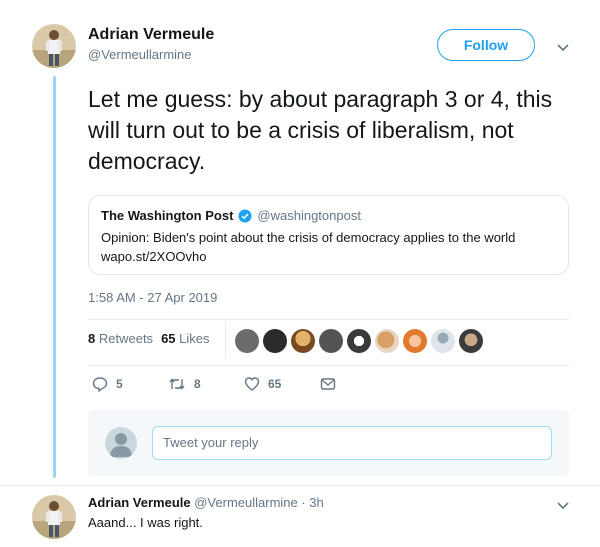 The width and height of the screenshot is (600, 547). What do you see at coordinates (126, 338) in the screenshot?
I see `retweets-label: Retweets` at bounding box center [126, 338].